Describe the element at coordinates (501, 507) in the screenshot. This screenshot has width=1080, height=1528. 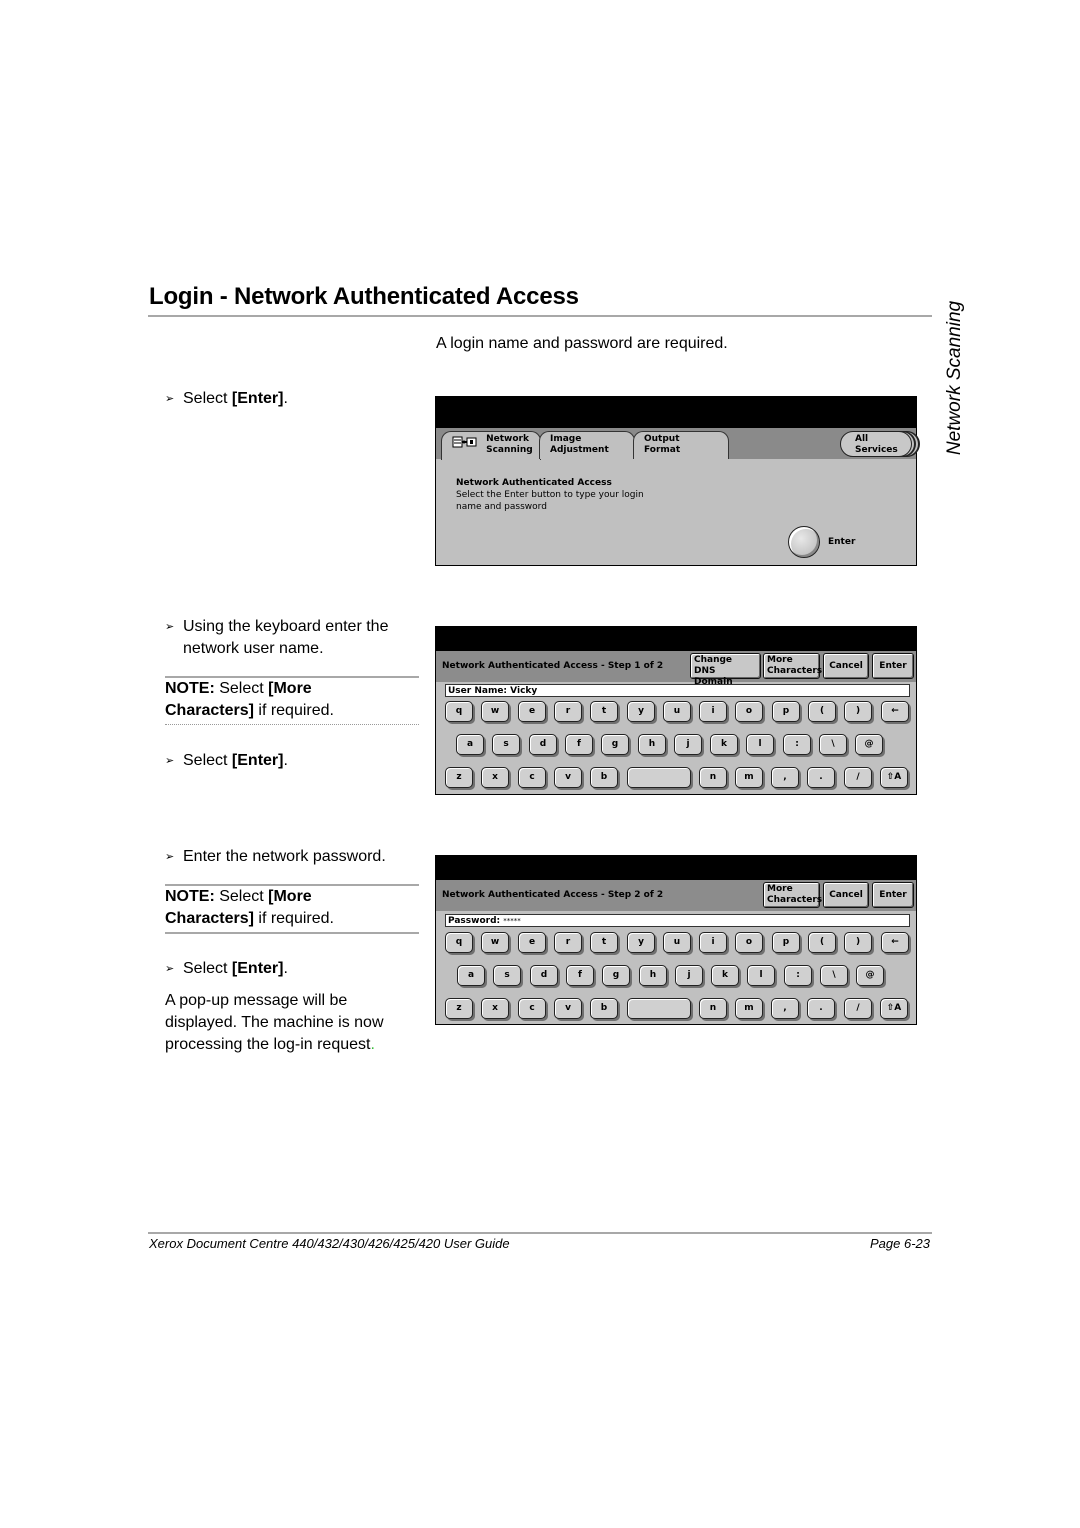
I see `screen-desc: name and password` at that location.